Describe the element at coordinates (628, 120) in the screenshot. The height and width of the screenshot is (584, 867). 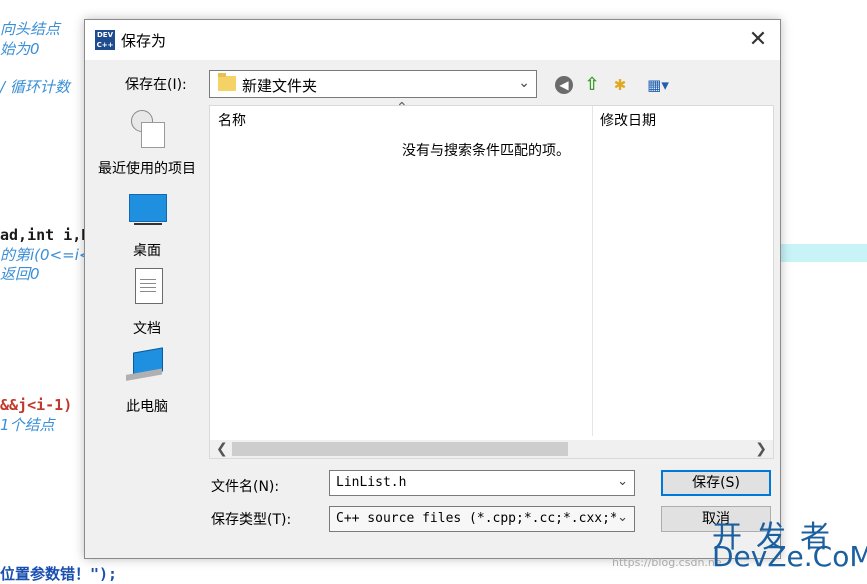
I see `column-header-date: 修改日期` at that location.